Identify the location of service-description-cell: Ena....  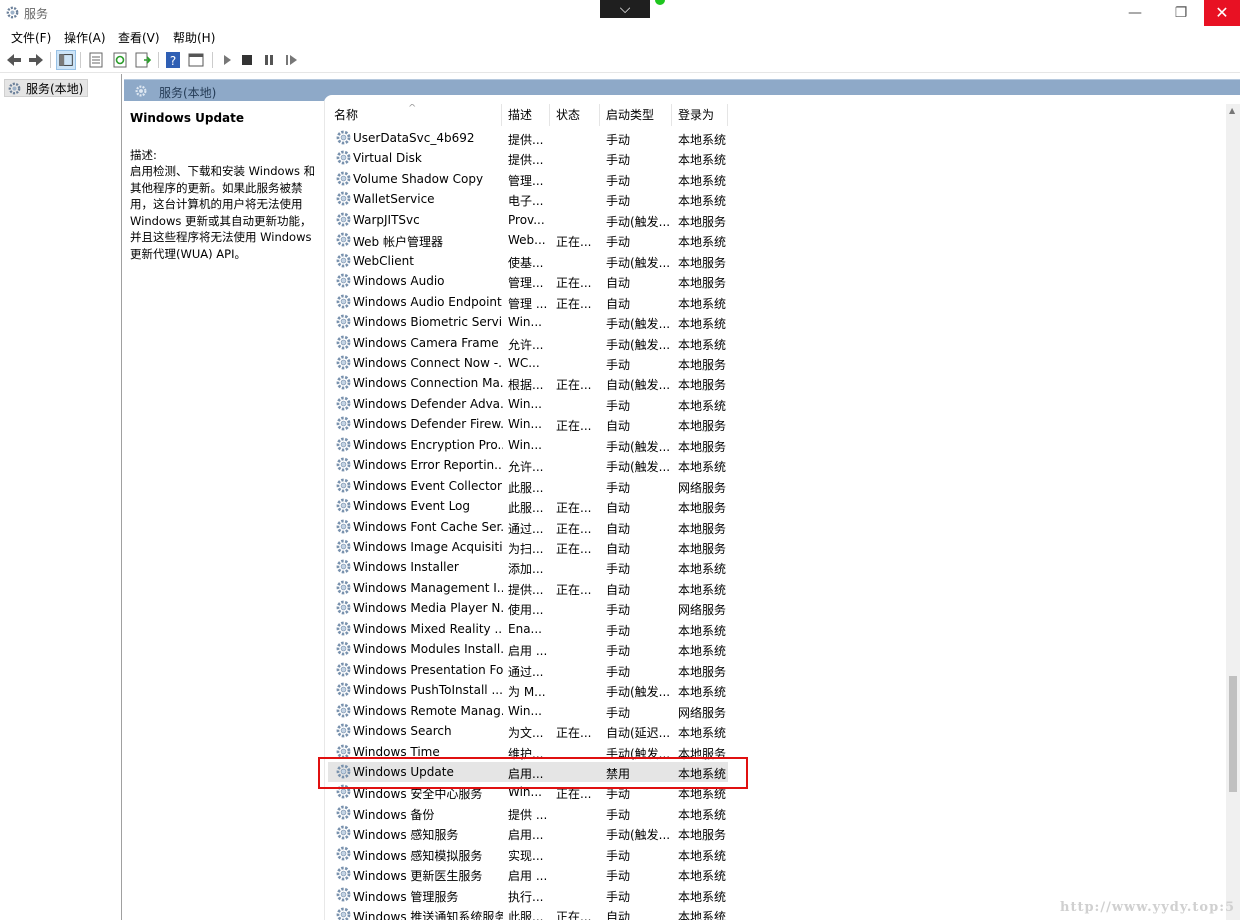
(525, 628).